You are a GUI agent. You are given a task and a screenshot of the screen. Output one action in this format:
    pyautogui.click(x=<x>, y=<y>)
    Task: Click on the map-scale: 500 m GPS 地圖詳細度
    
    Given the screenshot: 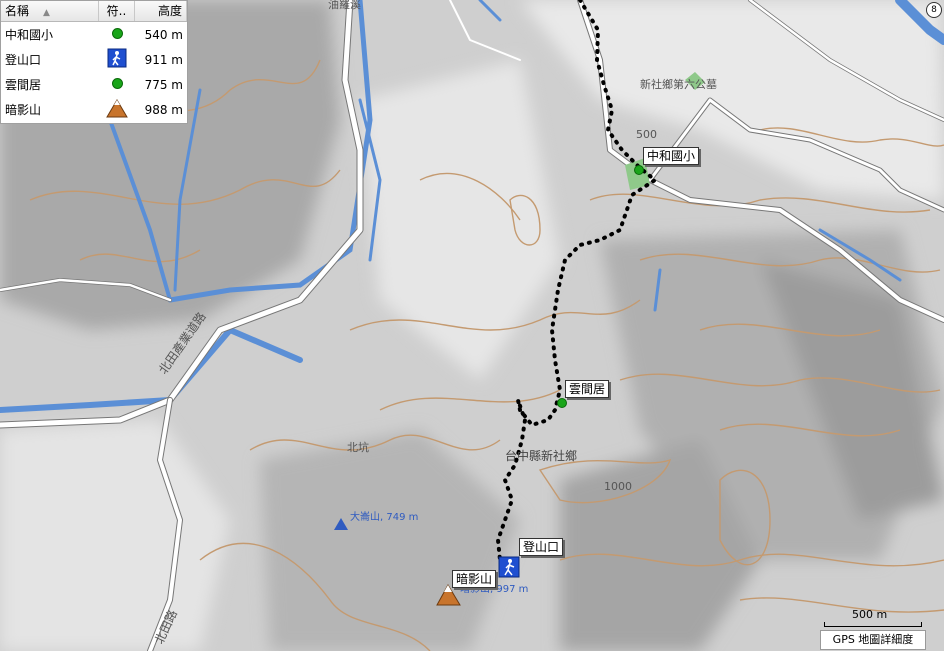 What is the action you would take?
    pyautogui.click(x=873, y=628)
    